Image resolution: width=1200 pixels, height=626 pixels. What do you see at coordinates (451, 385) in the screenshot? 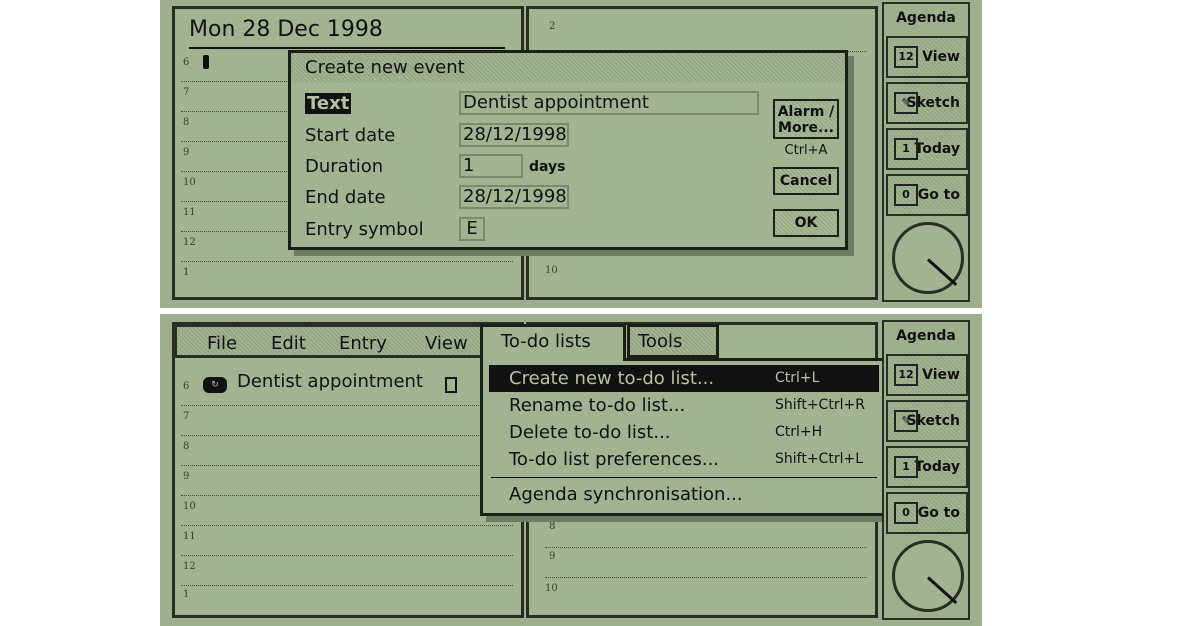
I see `entry-symbol-icon` at bounding box center [451, 385].